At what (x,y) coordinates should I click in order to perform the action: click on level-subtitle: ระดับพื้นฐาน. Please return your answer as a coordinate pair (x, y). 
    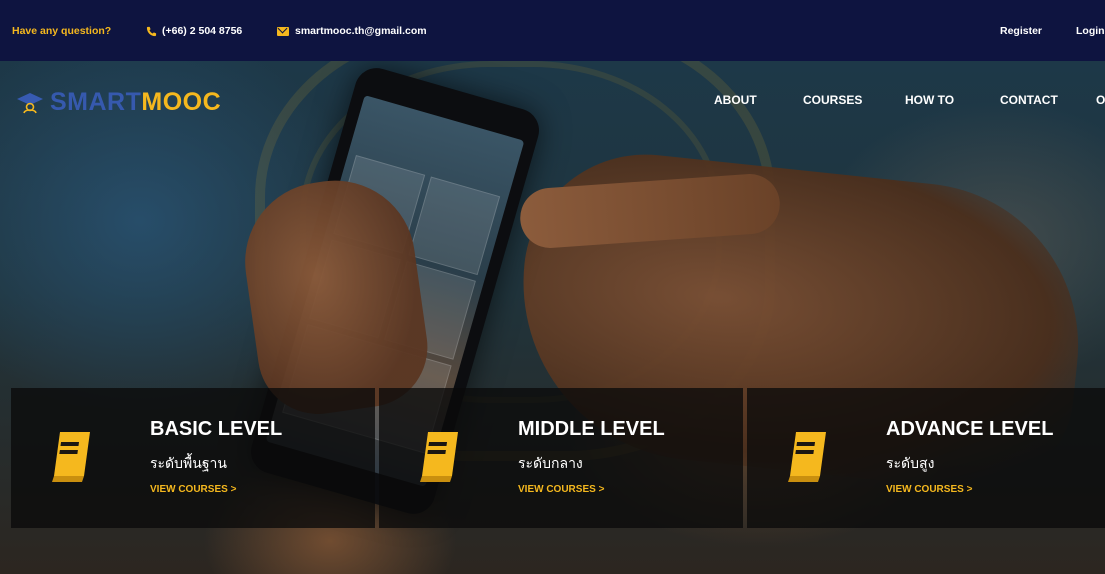
    Looking at the image, I should click on (188, 463).